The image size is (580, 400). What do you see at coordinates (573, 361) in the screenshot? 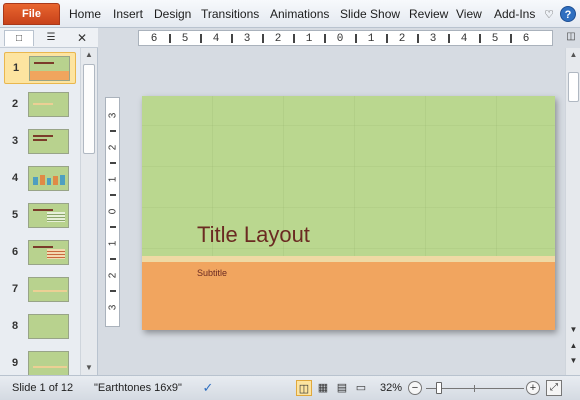
I see `next-slide-icon: ▼` at bounding box center [573, 361].